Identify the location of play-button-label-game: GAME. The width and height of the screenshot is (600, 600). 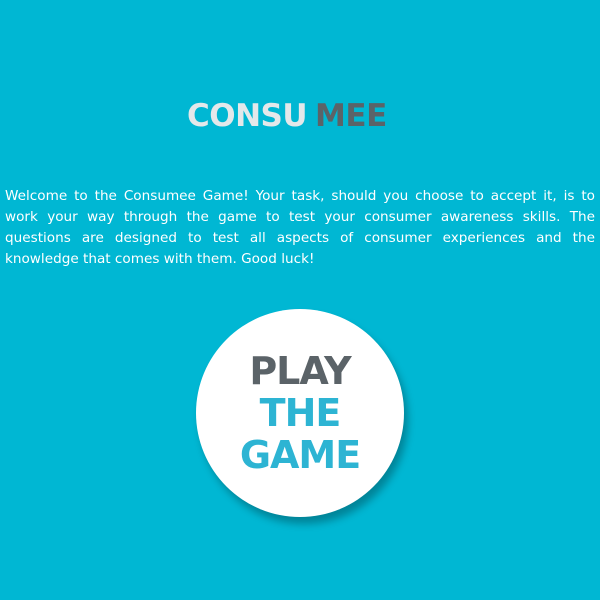
(300, 455).